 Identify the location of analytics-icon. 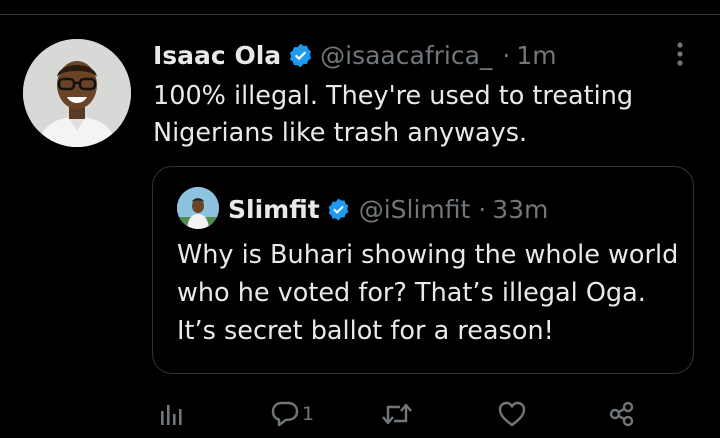
(171, 414).